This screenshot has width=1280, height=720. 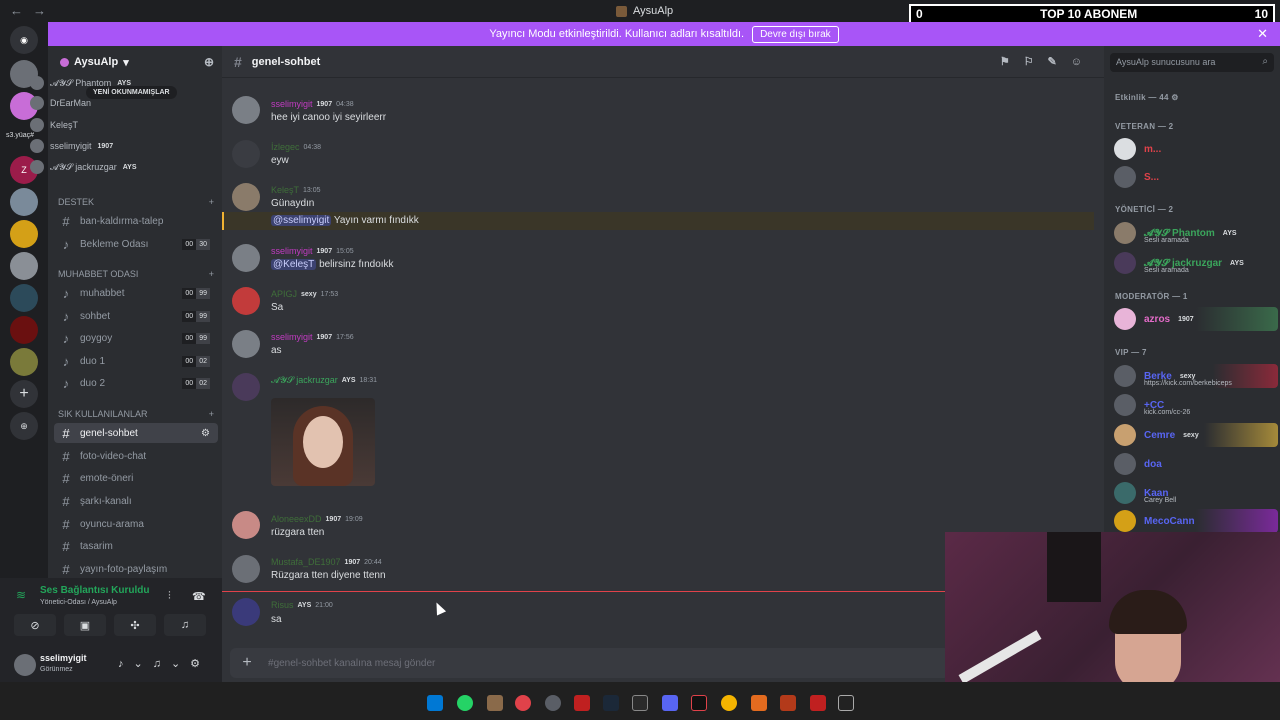 What do you see at coordinates (312, 104) in the screenshot?
I see `message-header: sselimyigit 1907 04:38` at bounding box center [312, 104].